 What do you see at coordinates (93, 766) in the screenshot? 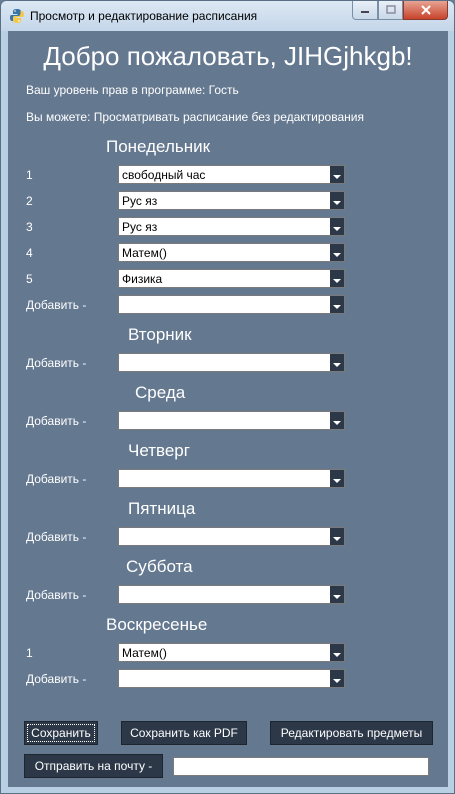
I see `send-email-button: Отправить на почту -` at bounding box center [93, 766].